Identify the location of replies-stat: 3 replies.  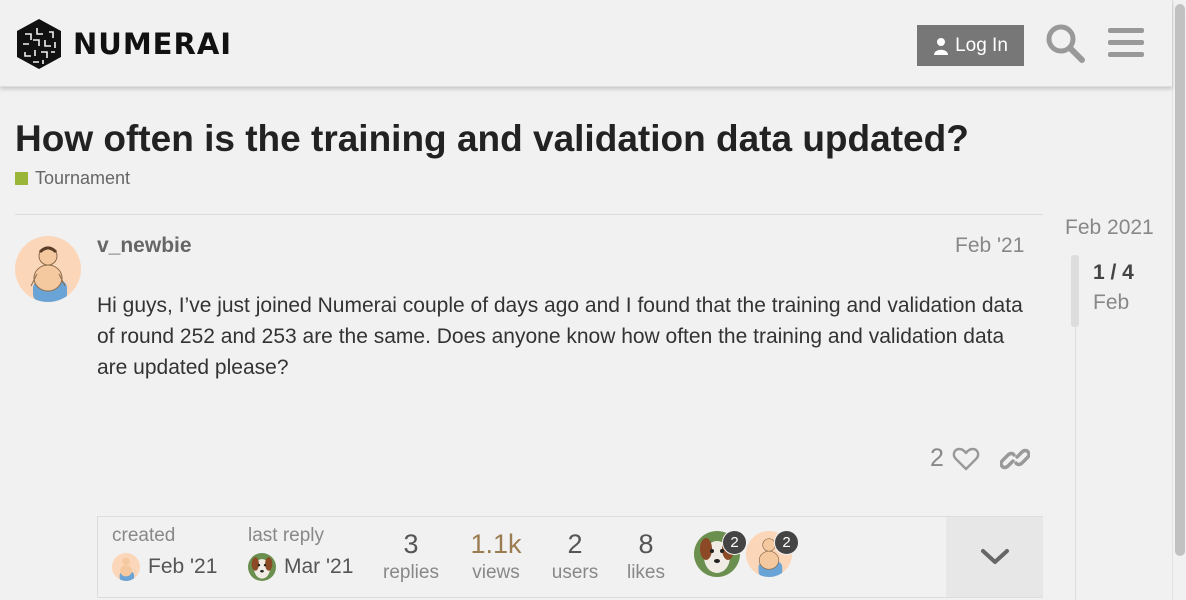
(411, 556).